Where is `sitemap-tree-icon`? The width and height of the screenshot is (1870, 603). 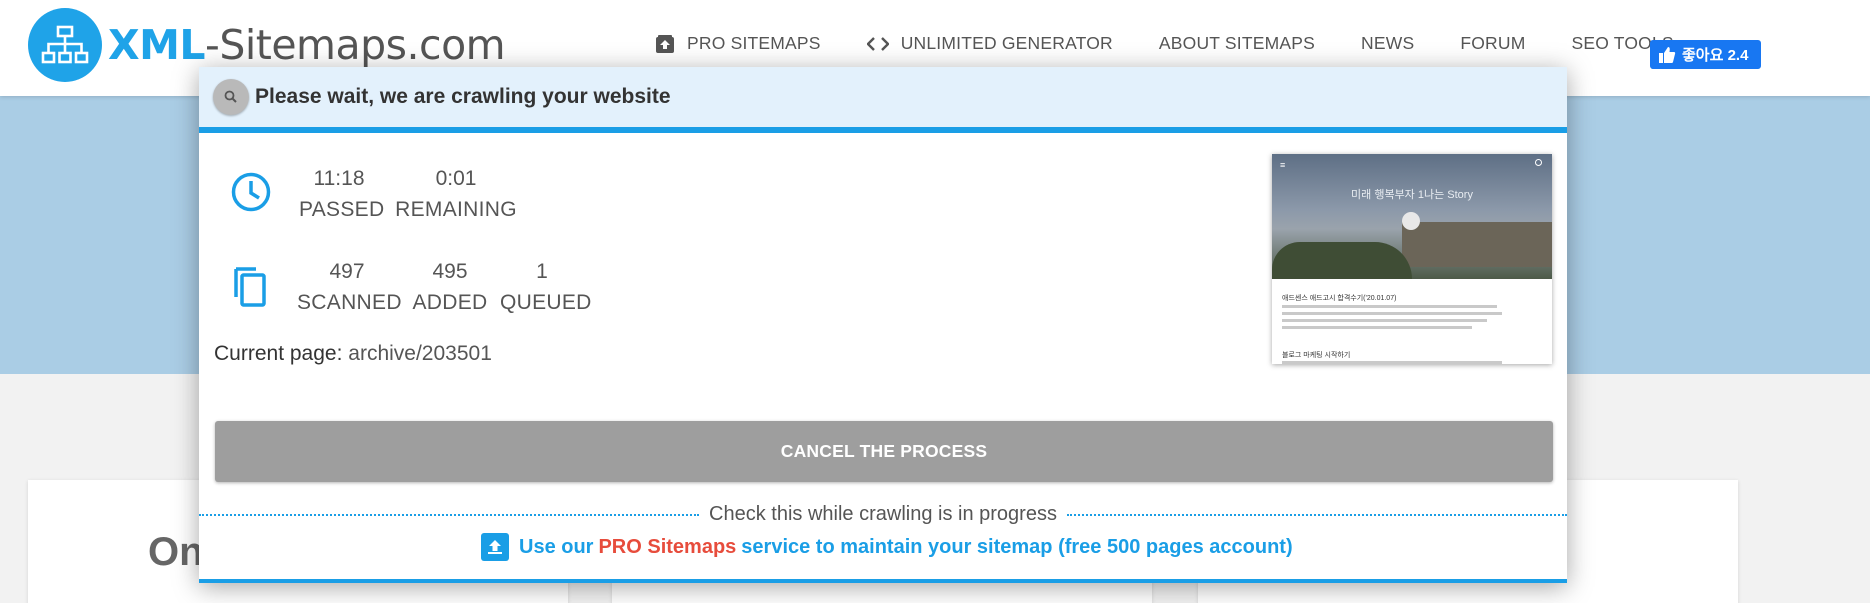 sitemap-tree-icon is located at coordinates (65, 45).